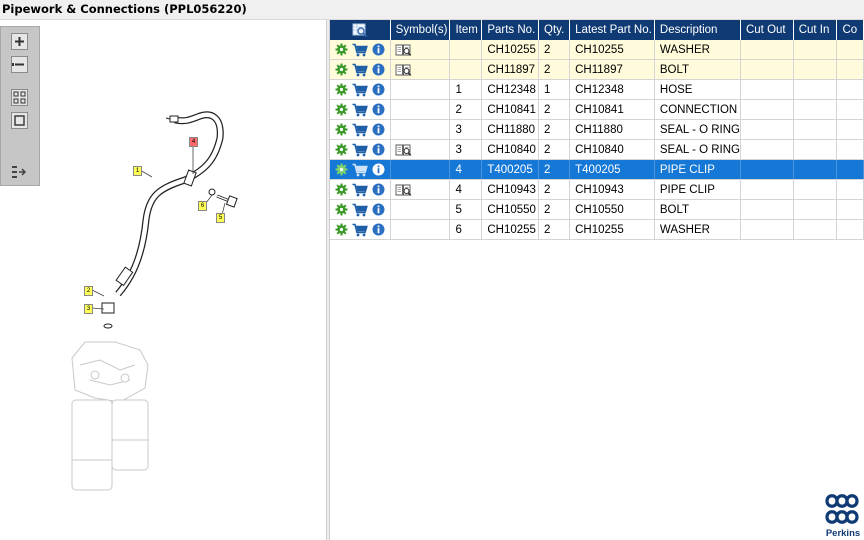 The height and width of the screenshot is (540, 864). What do you see at coordinates (466, 149) in the screenshot?
I see `item-cell: 3` at bounding box center [466, 149].